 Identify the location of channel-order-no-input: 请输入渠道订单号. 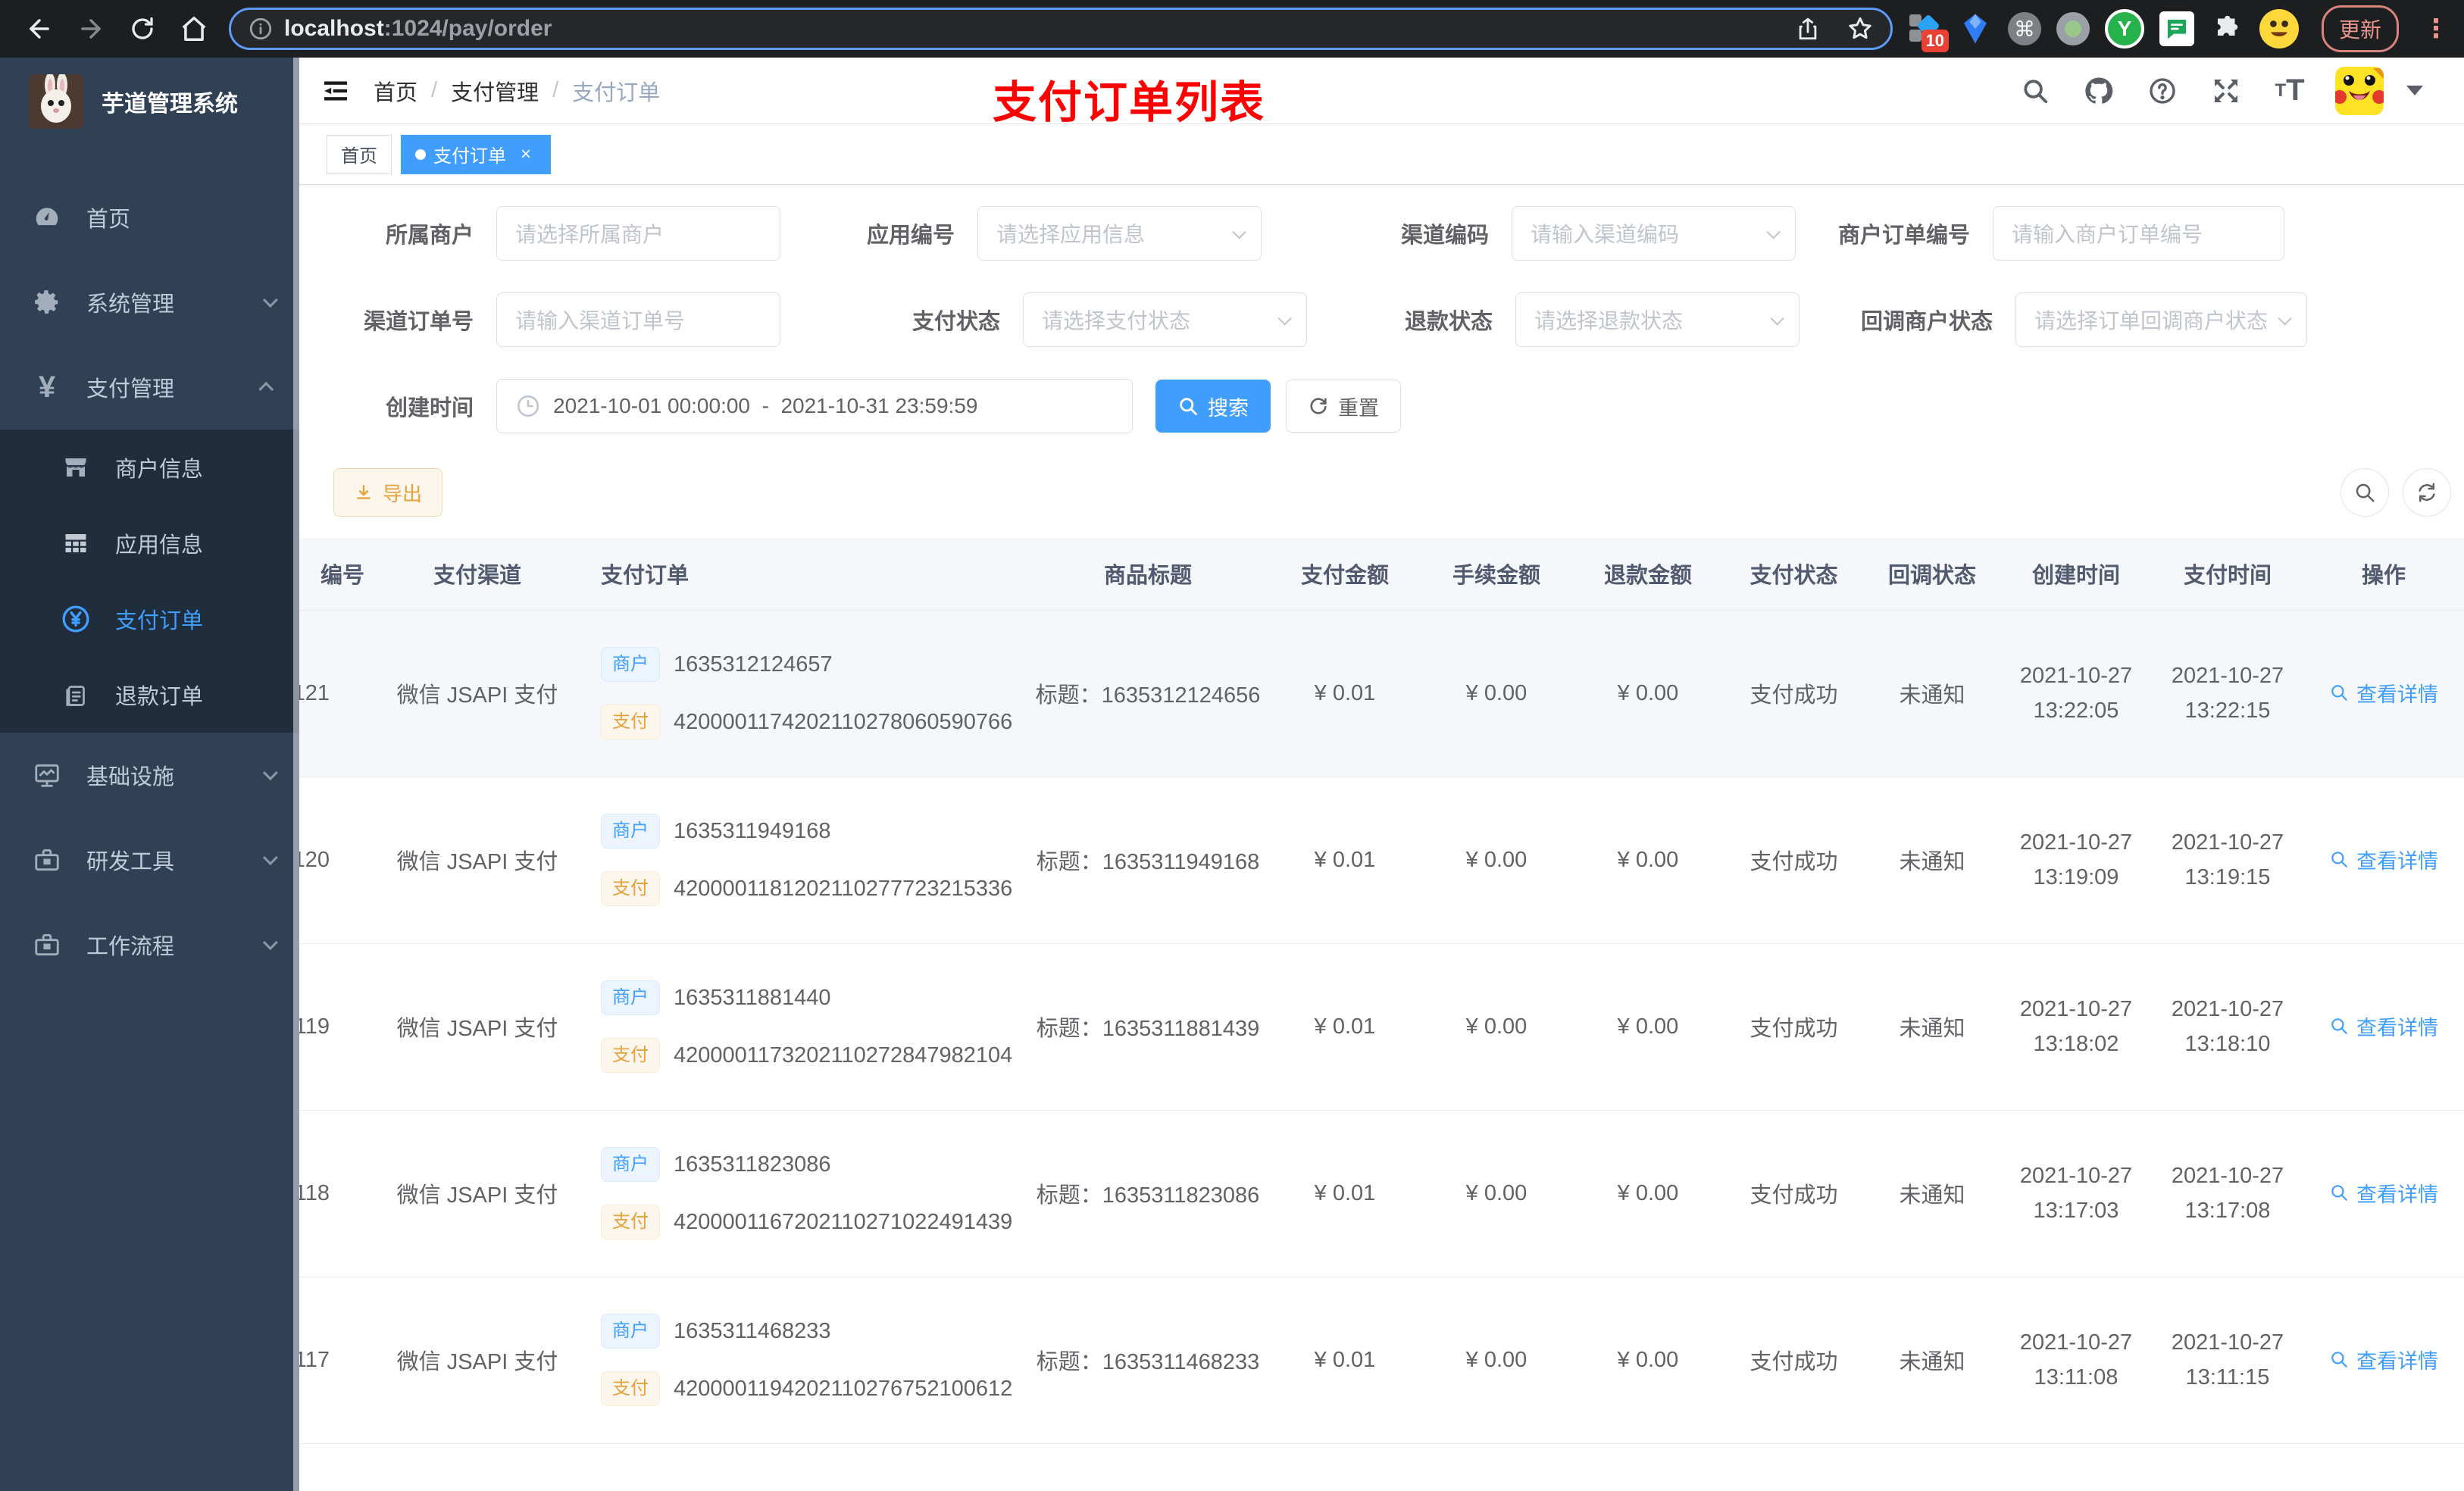
(638, 319).